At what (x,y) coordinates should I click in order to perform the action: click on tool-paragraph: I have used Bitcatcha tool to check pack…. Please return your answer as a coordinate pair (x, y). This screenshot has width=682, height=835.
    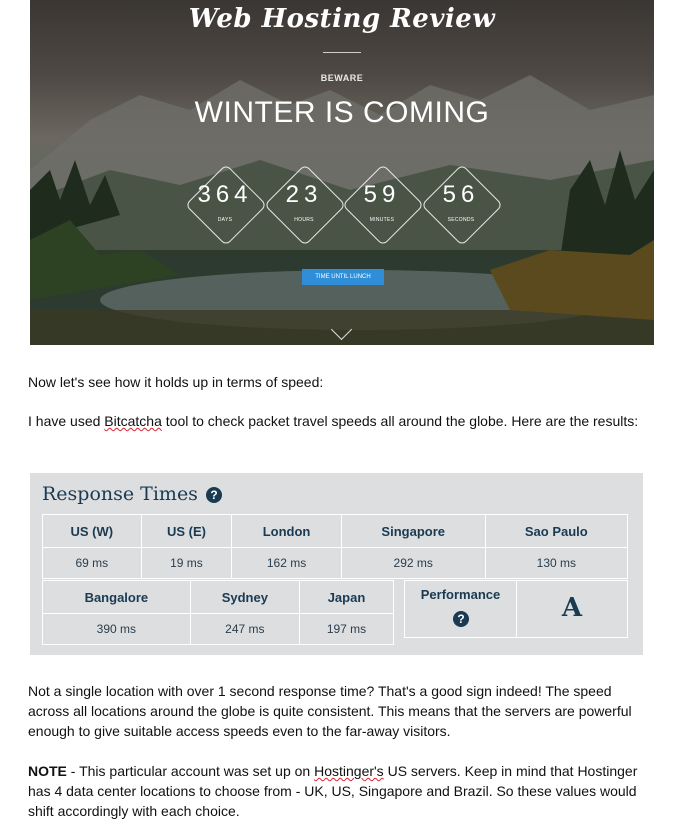
    Looking at the image, I should click on (340, 421).